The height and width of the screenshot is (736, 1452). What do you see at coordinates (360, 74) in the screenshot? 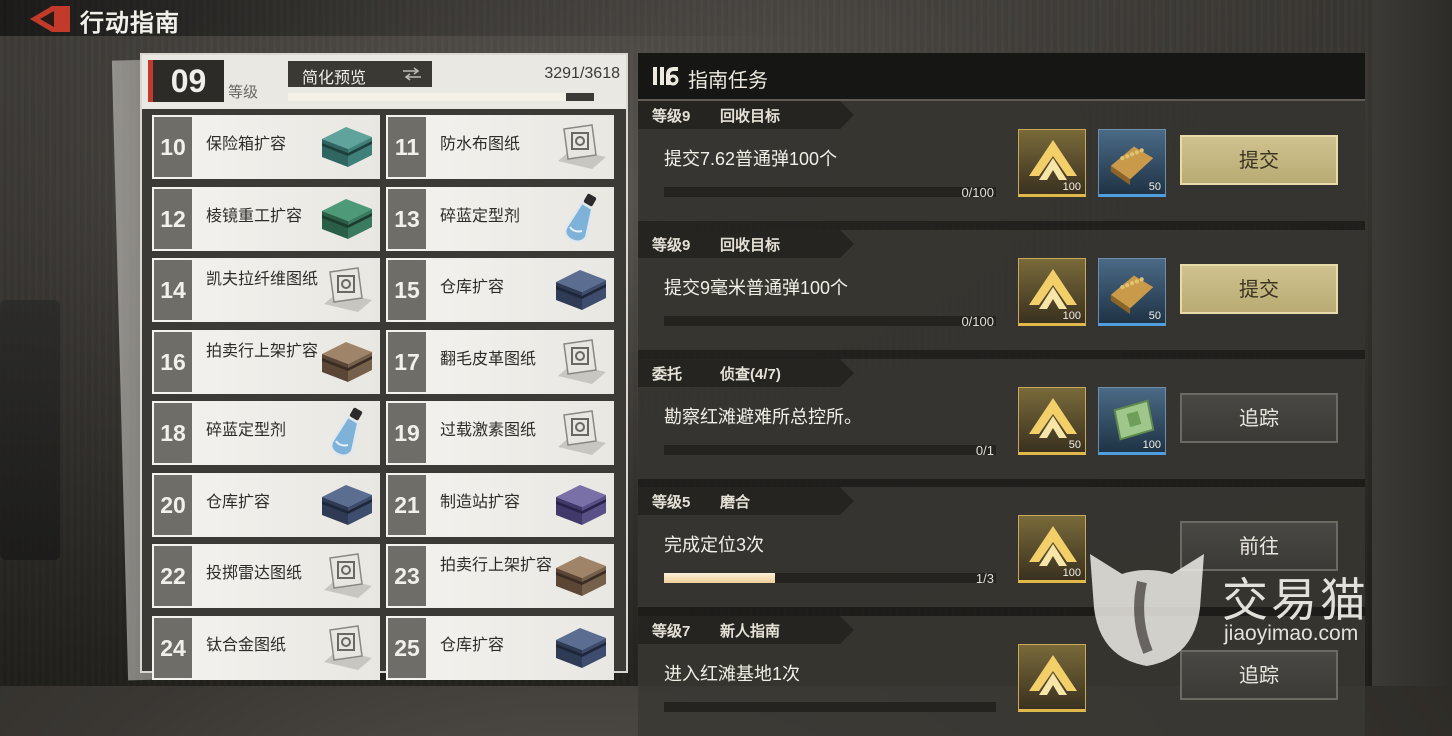
I see `simplified-preview-button: 简化预览` at bounding box center [360, 74].